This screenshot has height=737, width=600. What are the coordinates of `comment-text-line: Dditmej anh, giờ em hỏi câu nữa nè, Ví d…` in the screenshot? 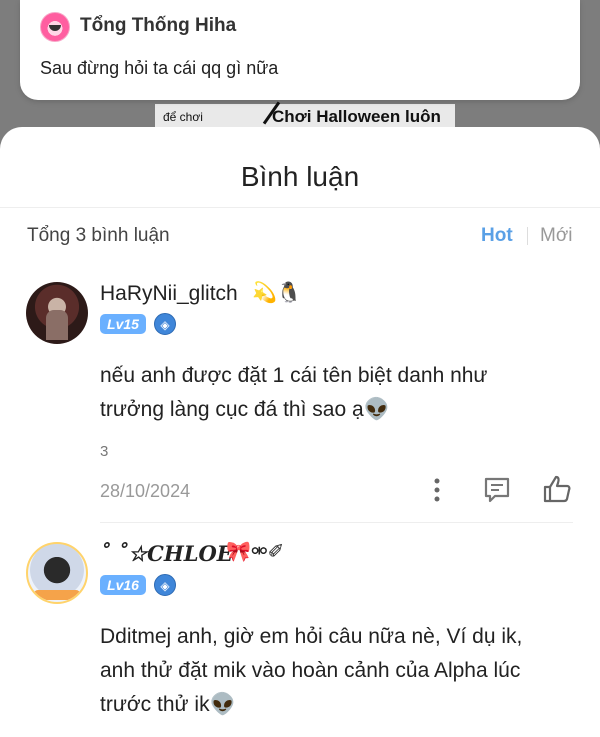 It's located at (311, 636).